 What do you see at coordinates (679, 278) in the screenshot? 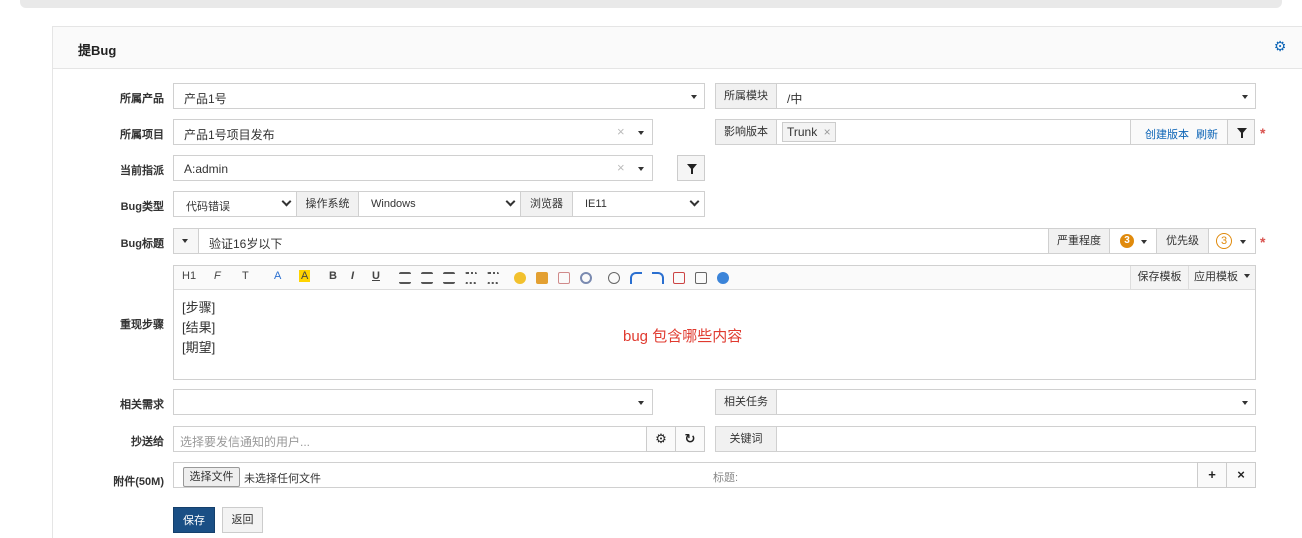
I see `table-icon` at bounding box center [679, 278].